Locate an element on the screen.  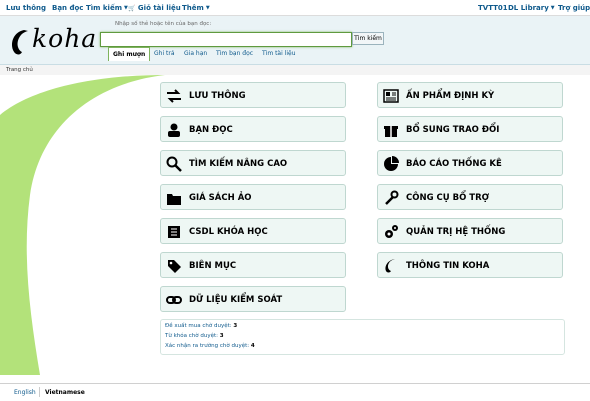
tab-checkout: Ghi mượn is located at coordinates (129, 54).